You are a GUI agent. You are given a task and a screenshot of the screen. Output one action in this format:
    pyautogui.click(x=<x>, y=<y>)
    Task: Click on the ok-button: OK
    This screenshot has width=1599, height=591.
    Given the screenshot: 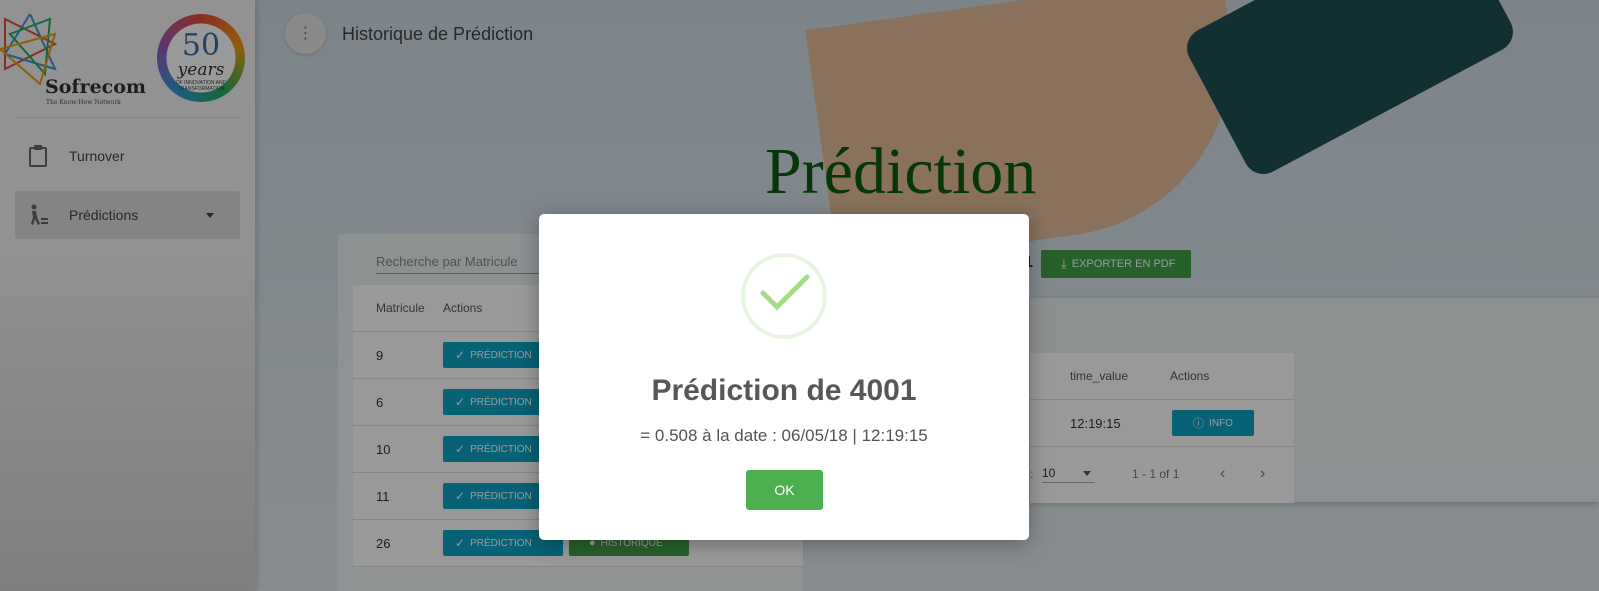 What is the action you would take?
    pyautogui.click(x=784, y=490)
    